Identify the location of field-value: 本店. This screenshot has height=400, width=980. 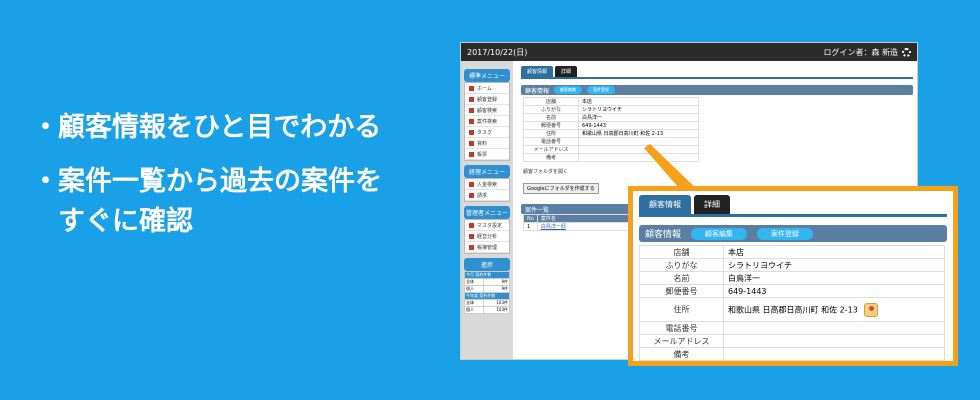
(834, 252).